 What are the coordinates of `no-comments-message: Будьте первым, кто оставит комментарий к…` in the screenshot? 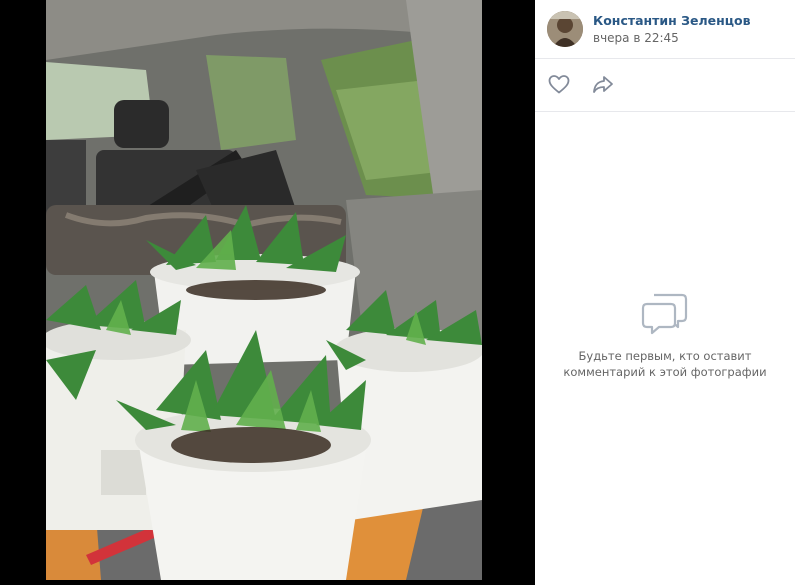 It's located at (665, 364).